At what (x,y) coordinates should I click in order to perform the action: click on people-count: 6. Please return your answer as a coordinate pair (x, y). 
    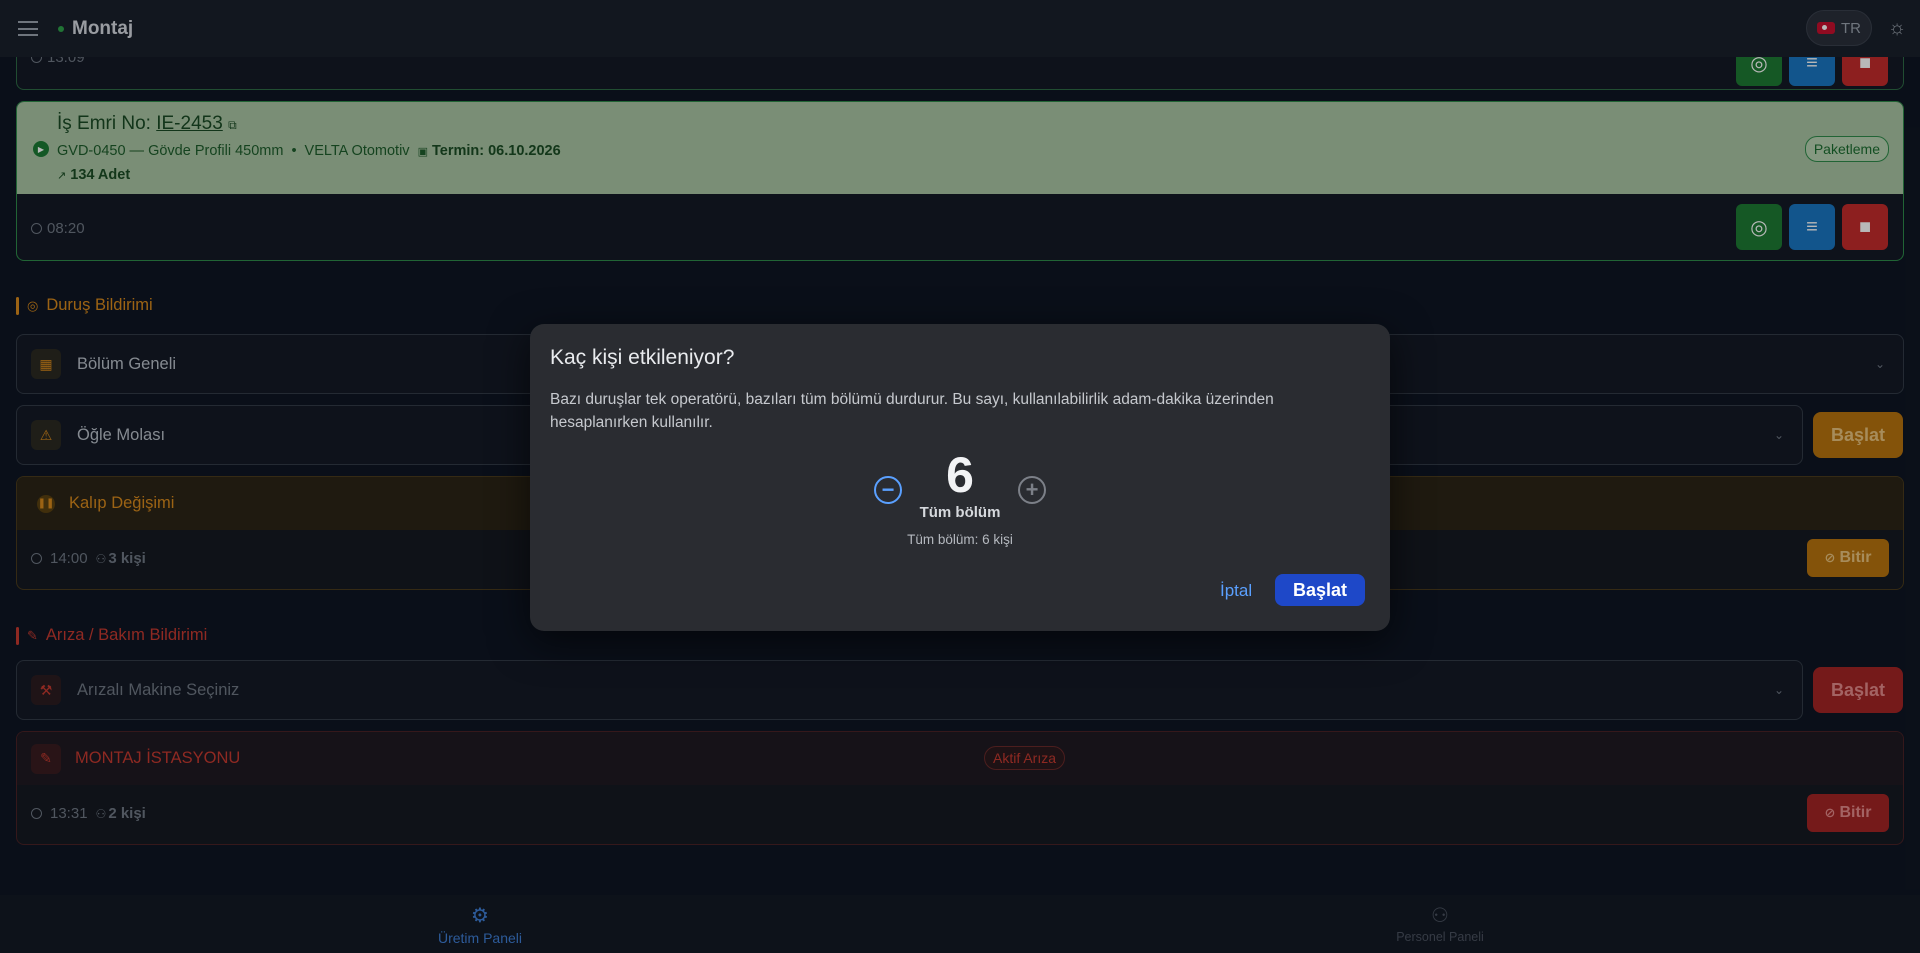
    Looking at the image, I should click on (960, 475).